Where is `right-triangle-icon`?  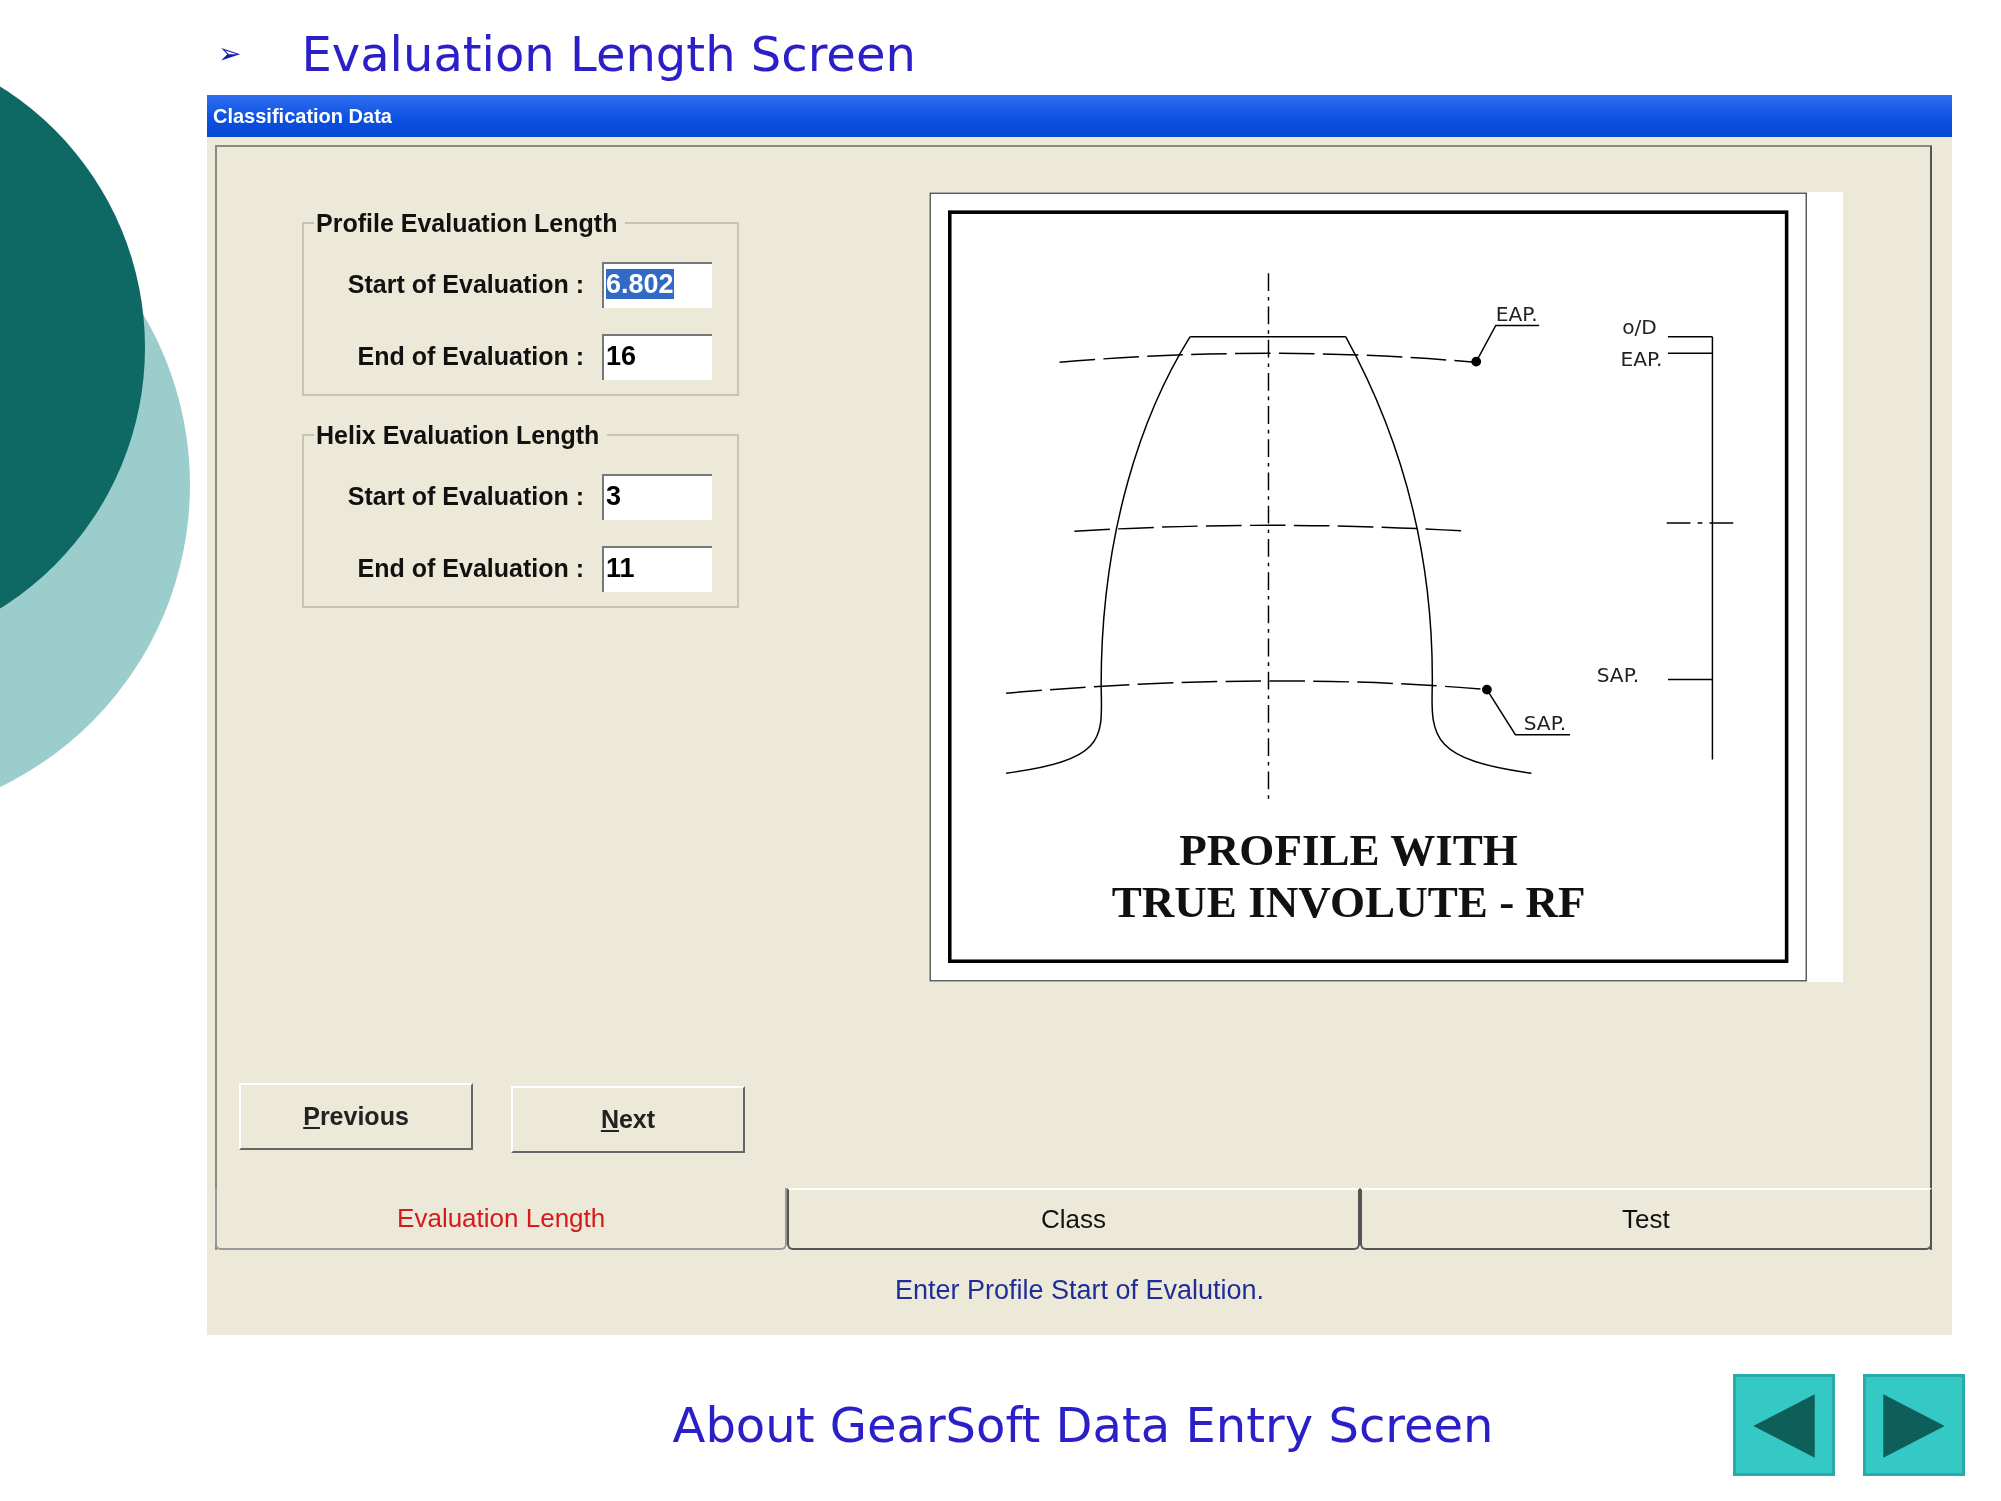 right-triangle-icon is located at coordinates (1914, 1426).